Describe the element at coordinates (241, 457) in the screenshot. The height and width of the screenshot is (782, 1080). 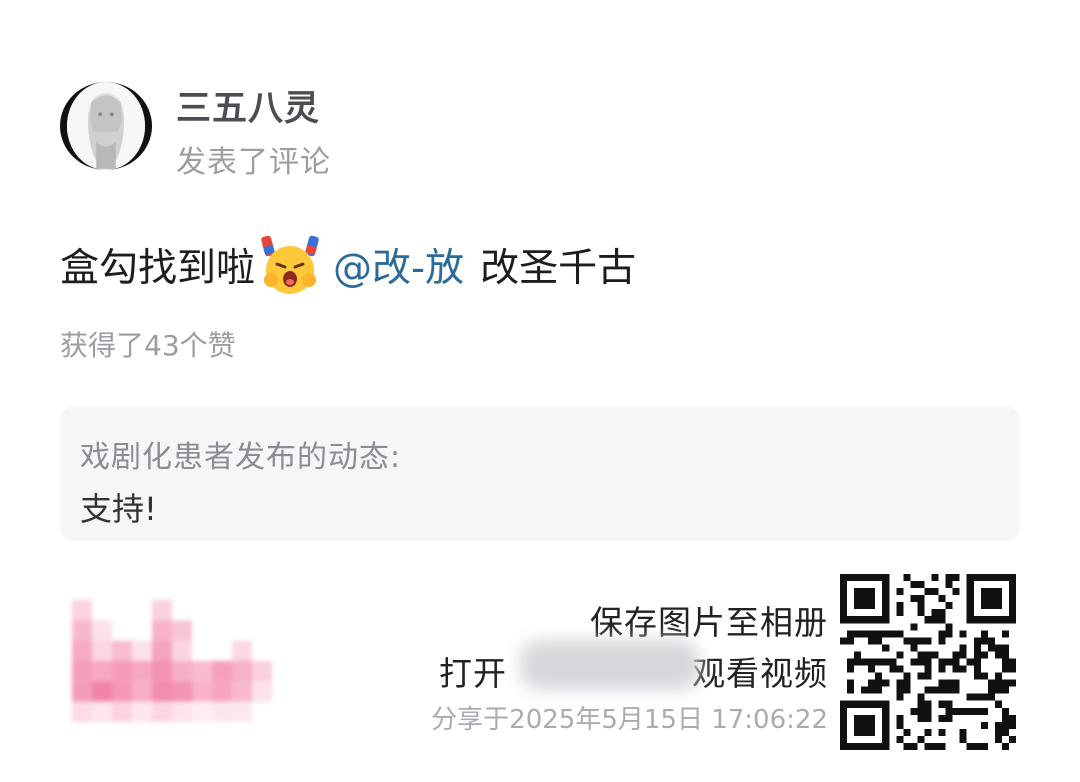
I see `quoted-post-author: 戏剧化患者发布的动态:` at that location.